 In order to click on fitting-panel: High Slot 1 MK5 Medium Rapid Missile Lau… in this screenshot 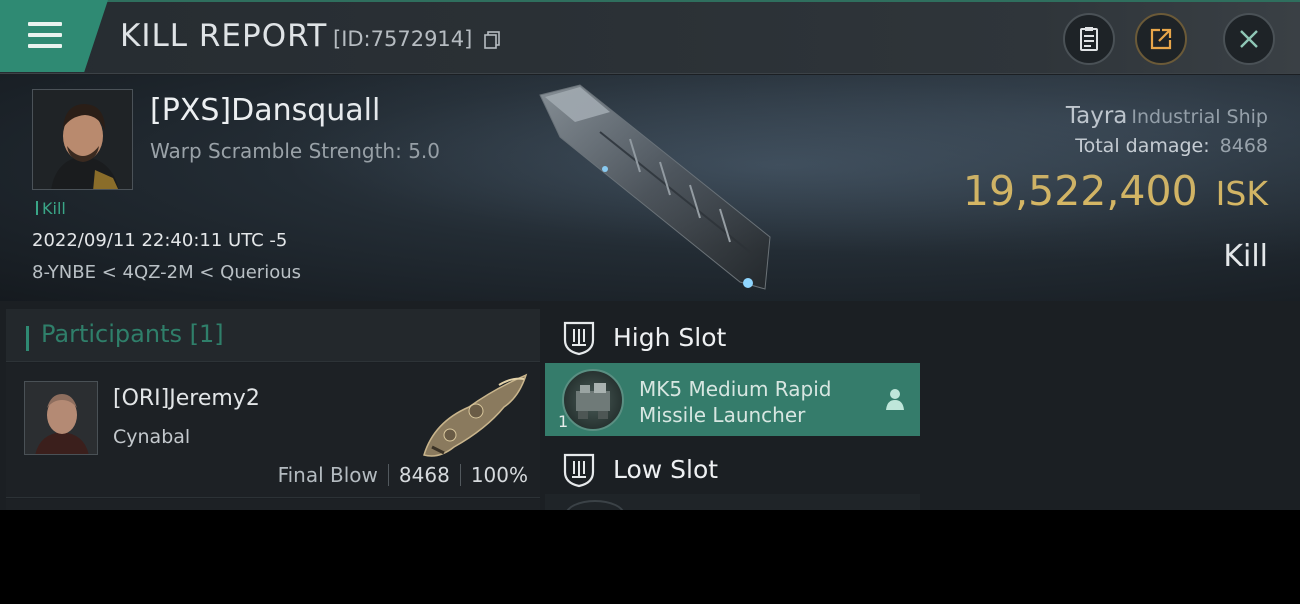, I will do `click(732, 406)`.